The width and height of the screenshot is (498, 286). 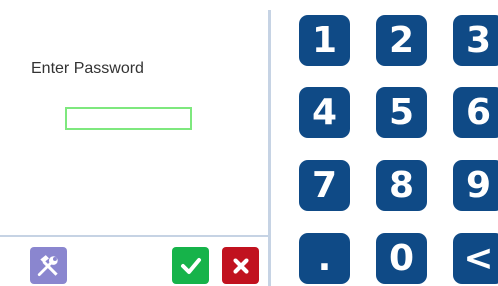 What do you see at coordinates (475, 112) in the screenshot?
I see `key-6: 6` at bounding box center [475, 112].